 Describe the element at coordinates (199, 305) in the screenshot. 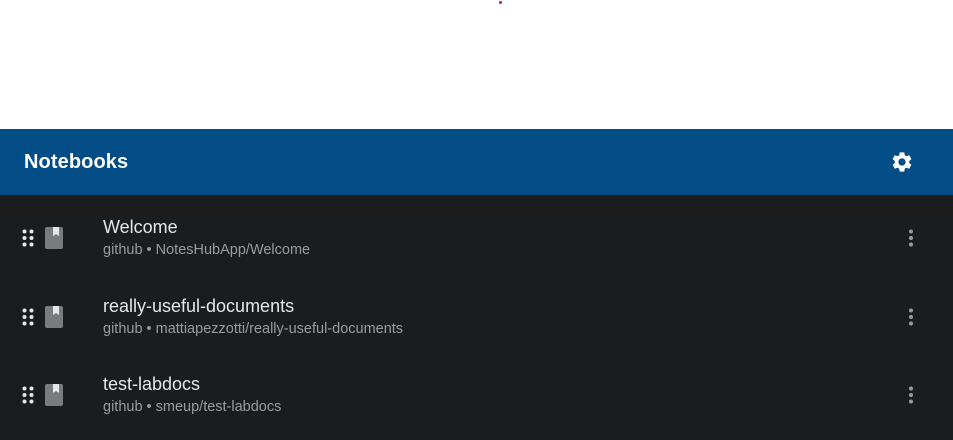

I see `notebook-title: really-useful-documents` at that location.